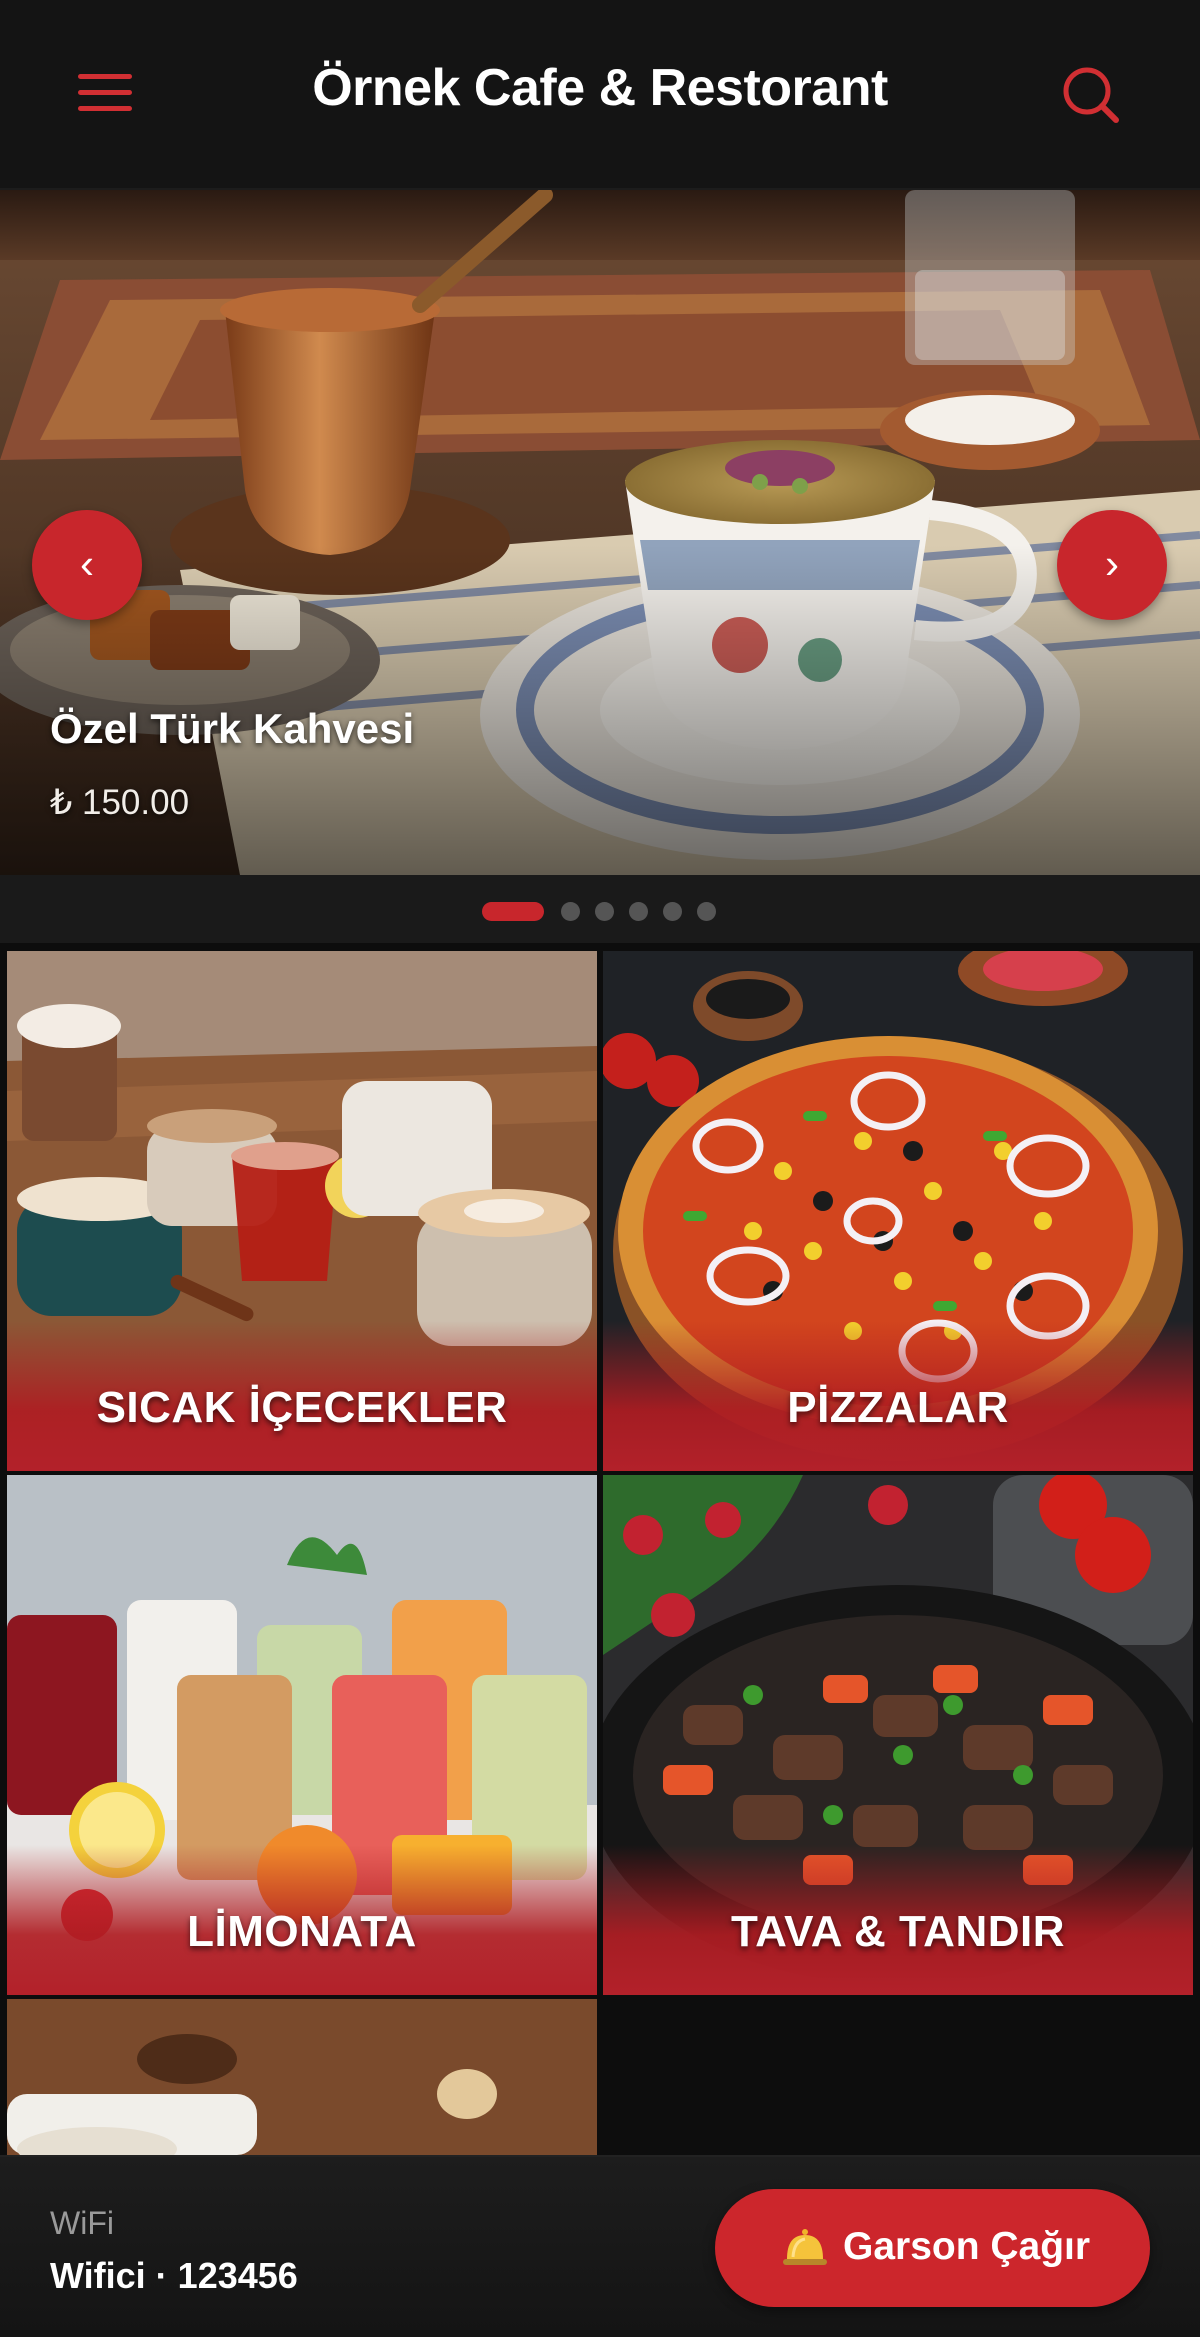 This screenshot has height=2337, width=1200. I want to click on category-card-partial, so click(302, 2077).